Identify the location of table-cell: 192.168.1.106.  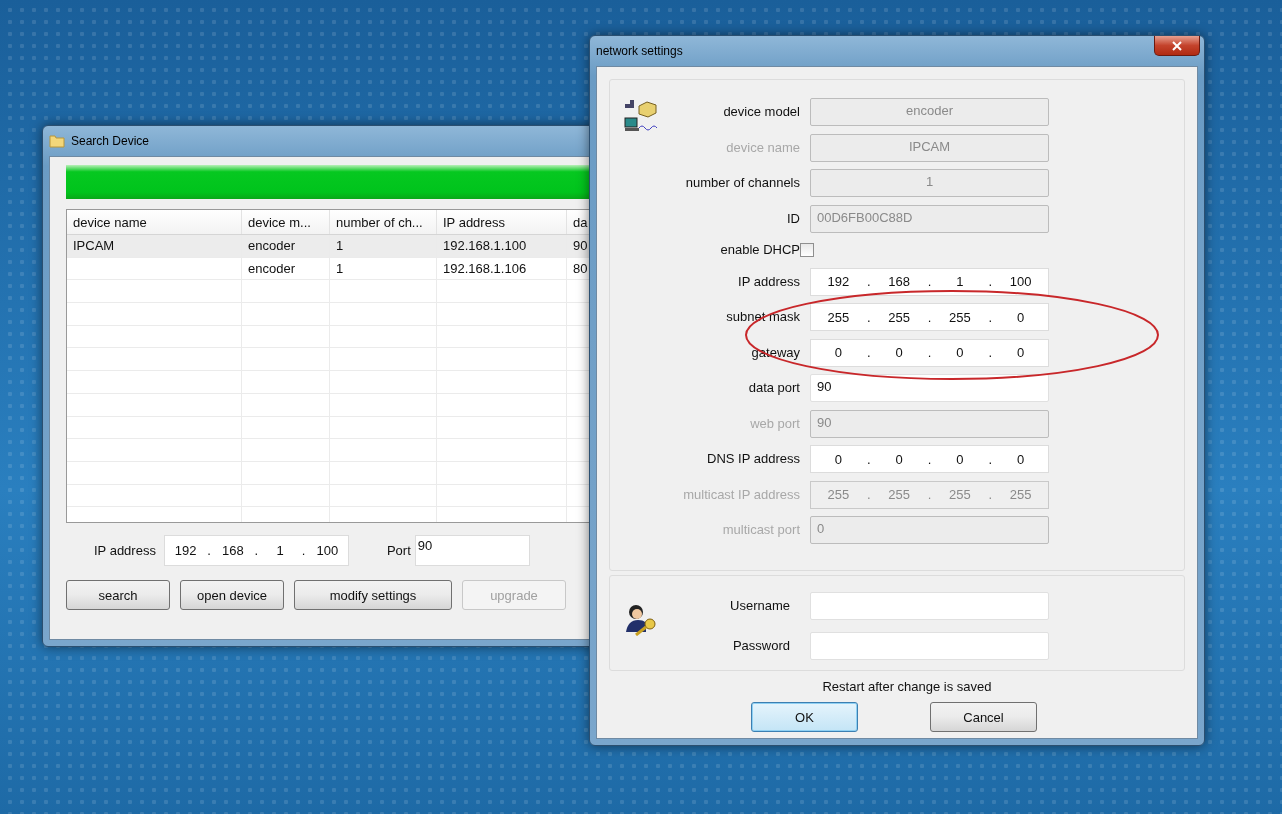
(502, 268).